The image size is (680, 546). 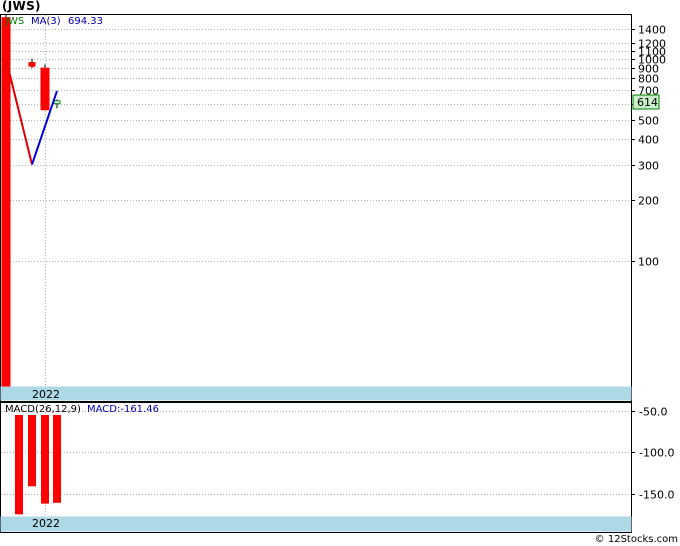 I want to click on current-price-marker: 614, so click(x=646, y=102).